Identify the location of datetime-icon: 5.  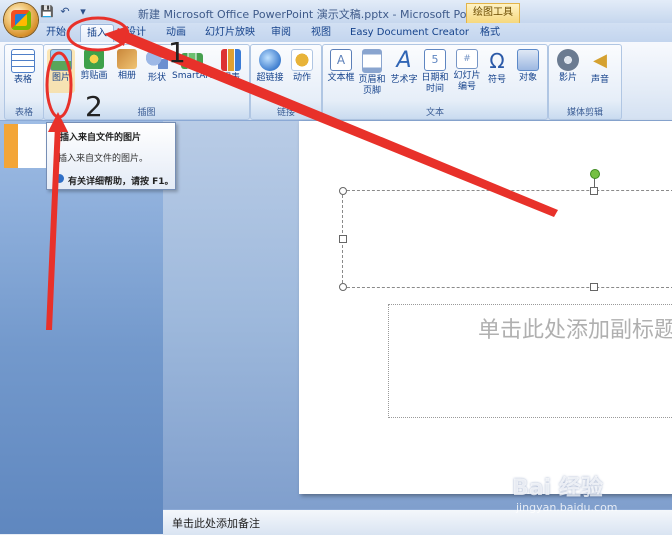
(435, 60).